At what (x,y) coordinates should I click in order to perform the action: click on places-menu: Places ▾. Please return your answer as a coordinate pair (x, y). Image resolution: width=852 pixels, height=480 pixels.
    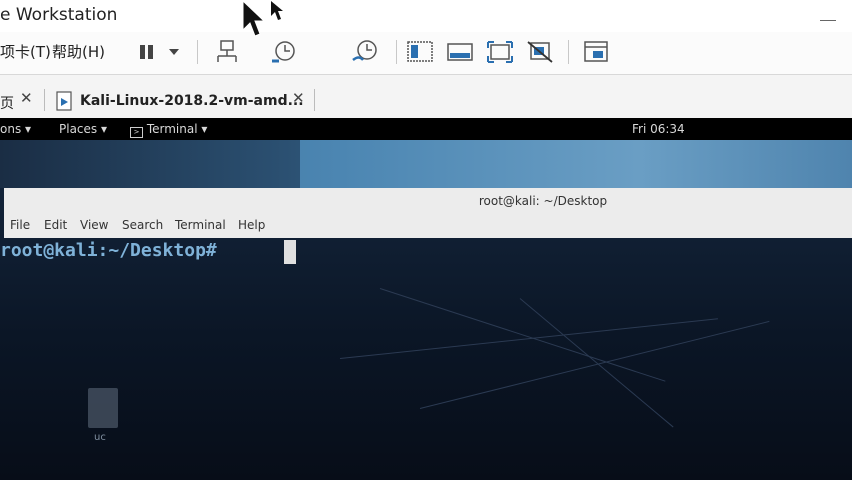
    Looking at the image, I should click on (83, 129).